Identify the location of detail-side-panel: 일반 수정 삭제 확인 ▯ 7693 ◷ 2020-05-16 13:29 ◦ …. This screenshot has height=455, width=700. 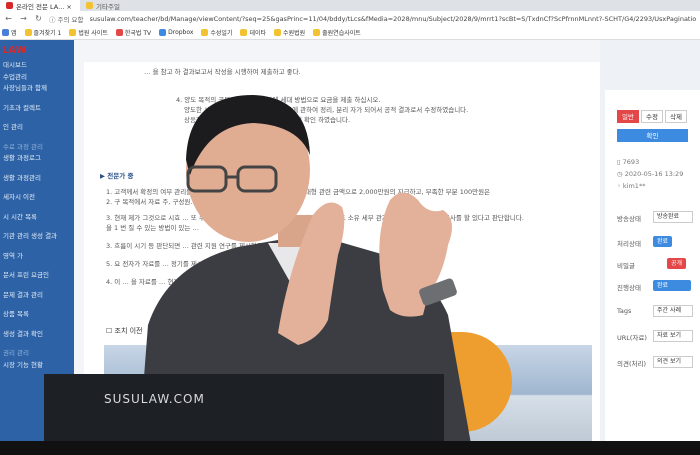
(650, 247).